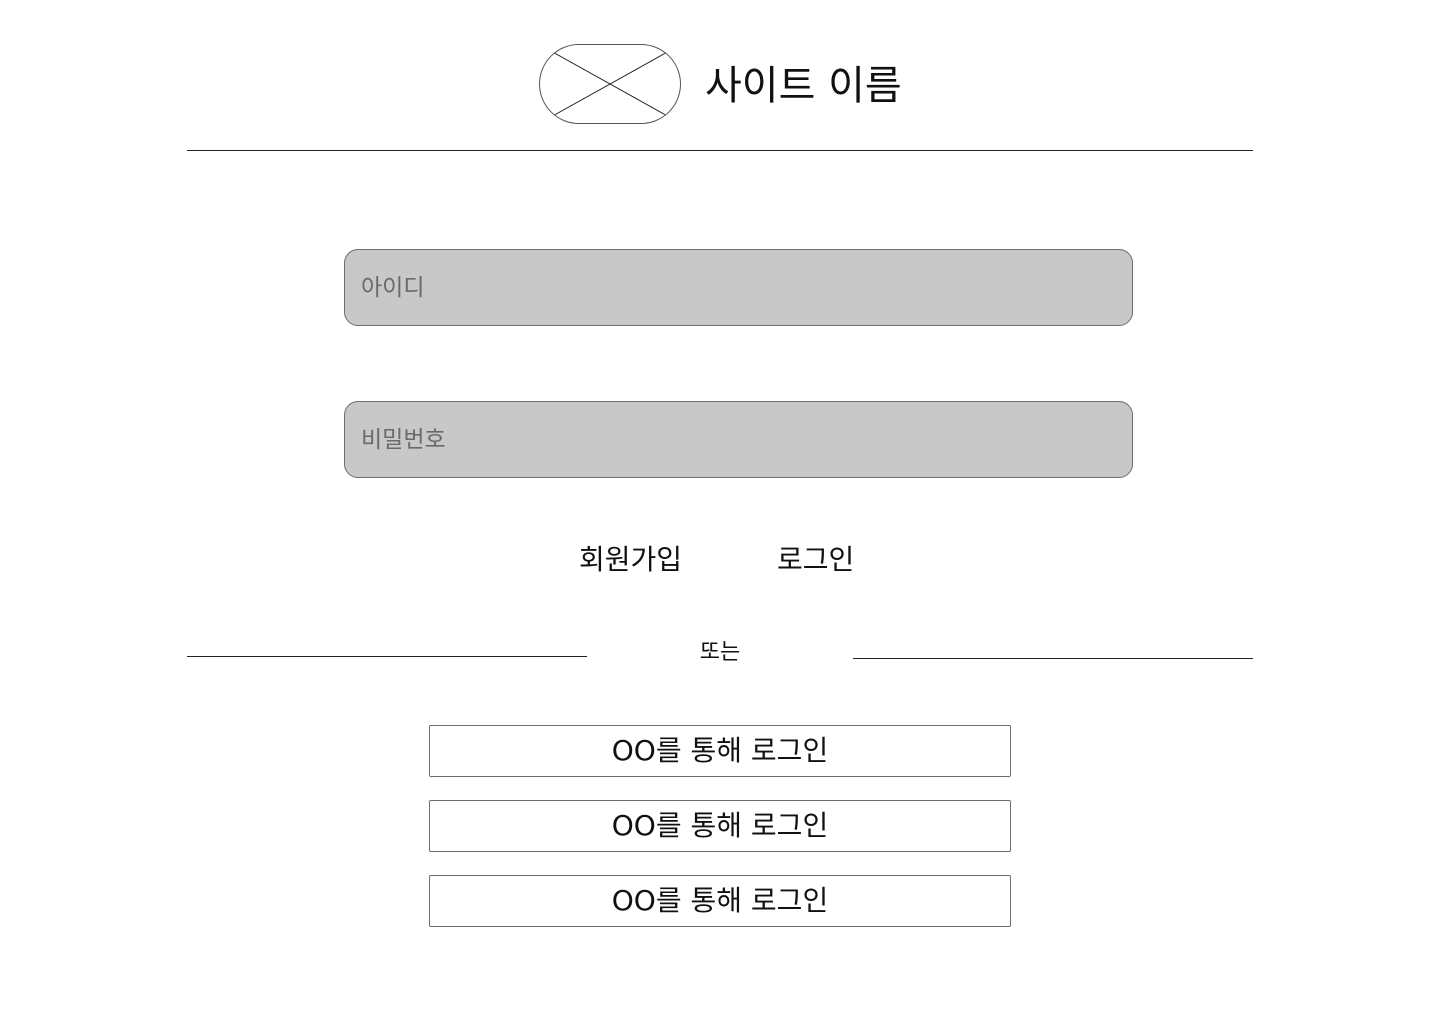  Describe the element at coordinates (738, 439) in the screenshot. I see `password-input` at that location.